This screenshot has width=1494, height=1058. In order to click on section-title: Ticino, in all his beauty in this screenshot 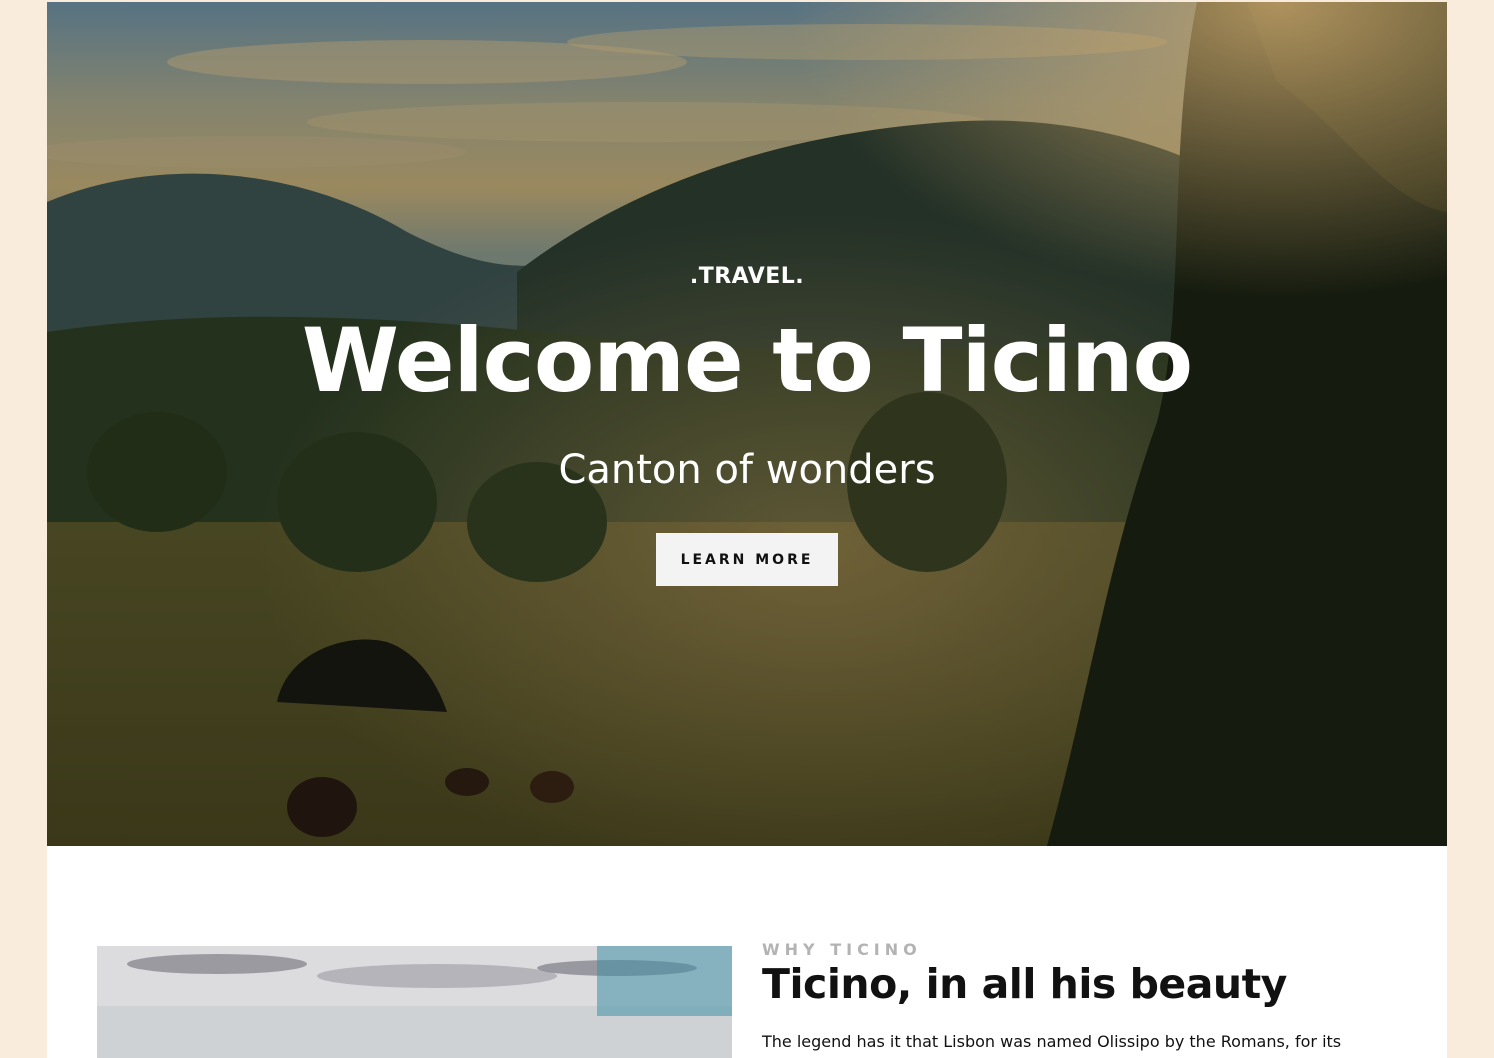, I will do `click(1024, 984)`.